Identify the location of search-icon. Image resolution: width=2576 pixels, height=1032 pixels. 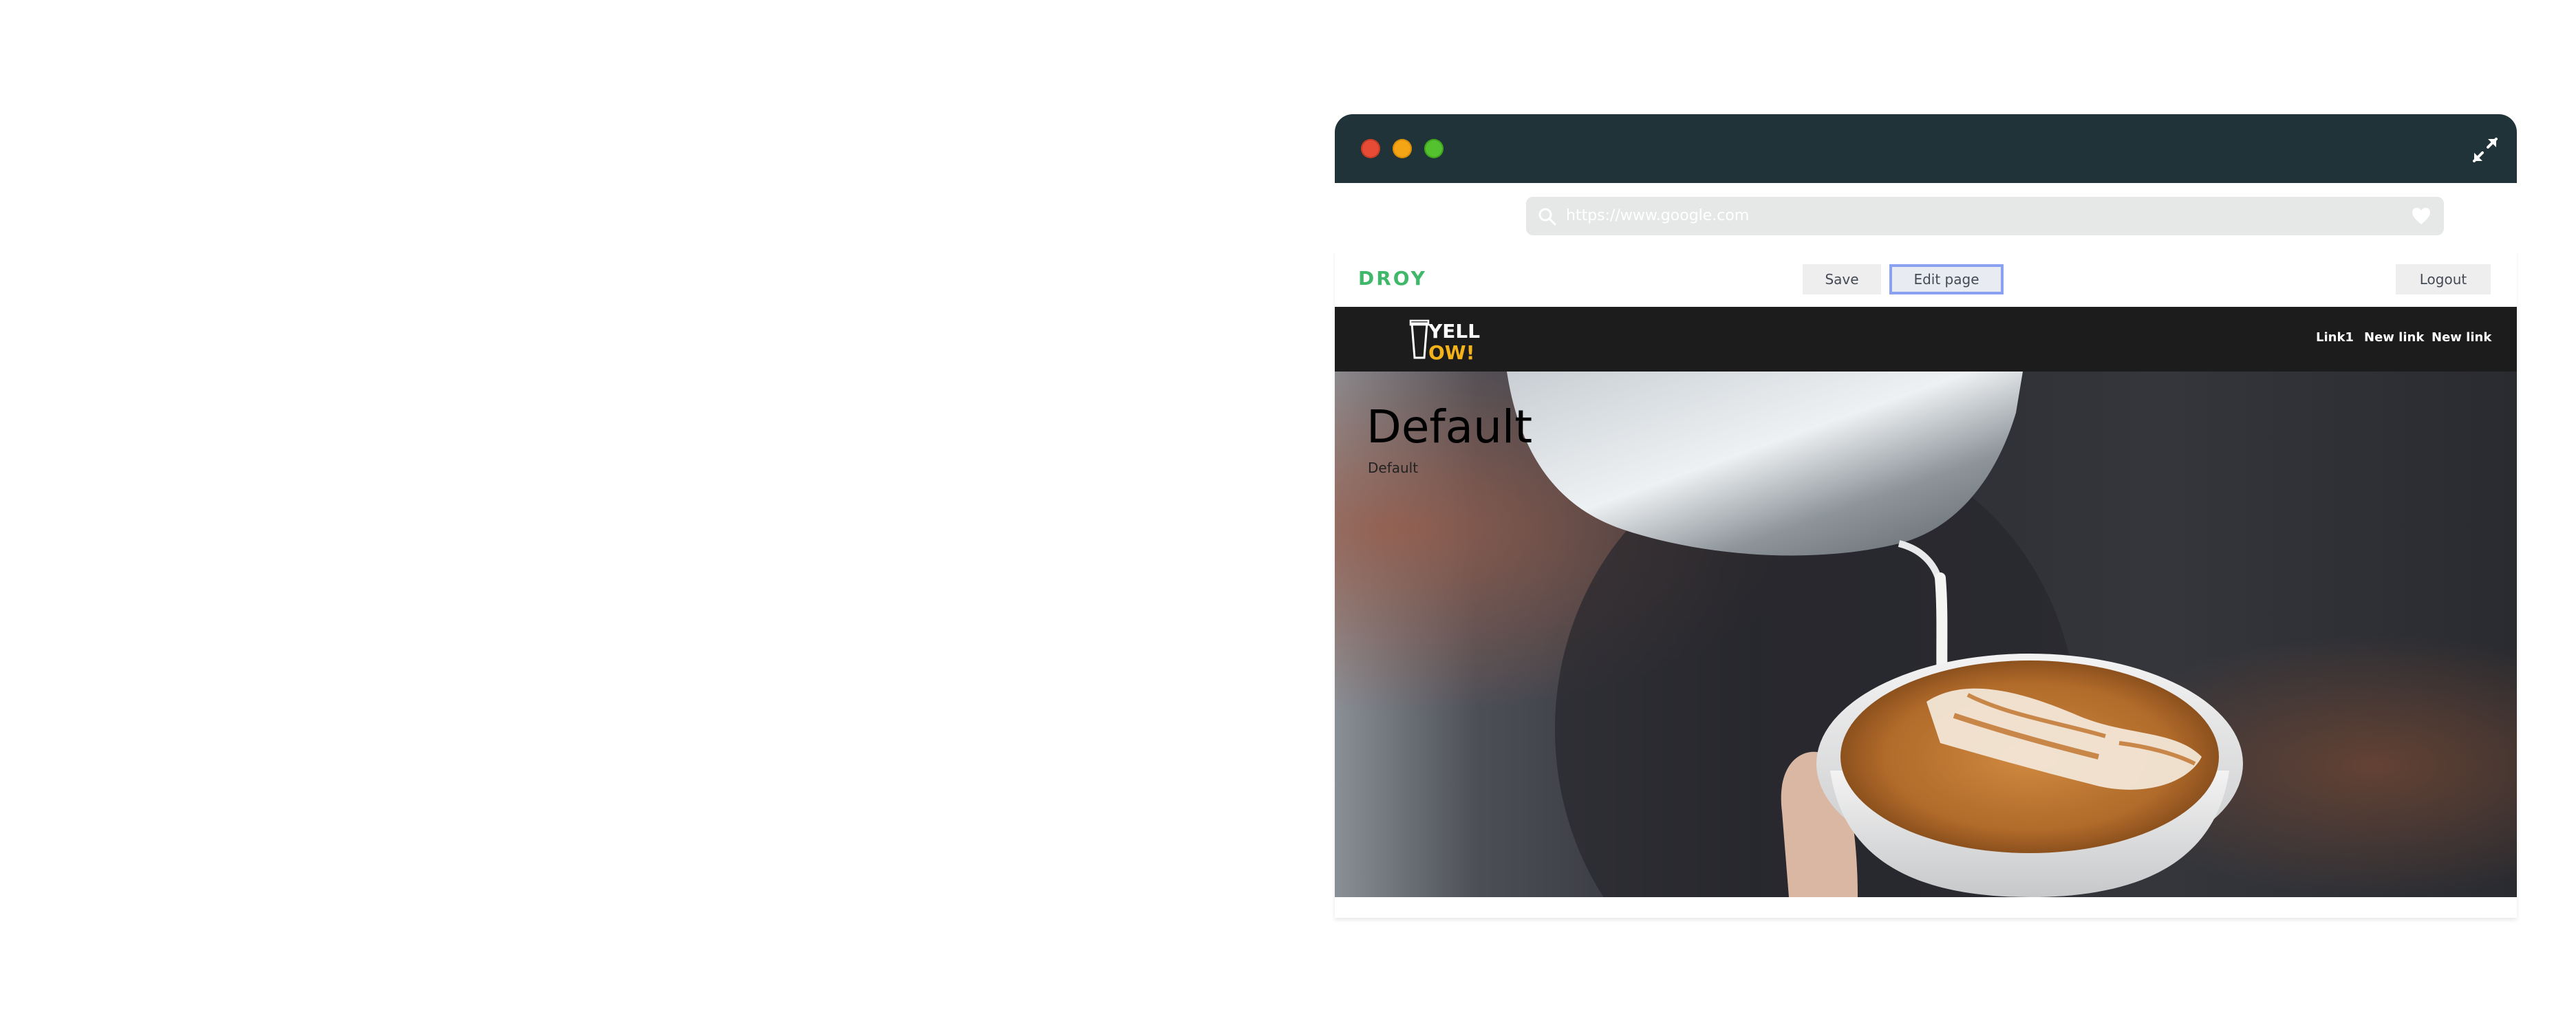
(1547, 217).